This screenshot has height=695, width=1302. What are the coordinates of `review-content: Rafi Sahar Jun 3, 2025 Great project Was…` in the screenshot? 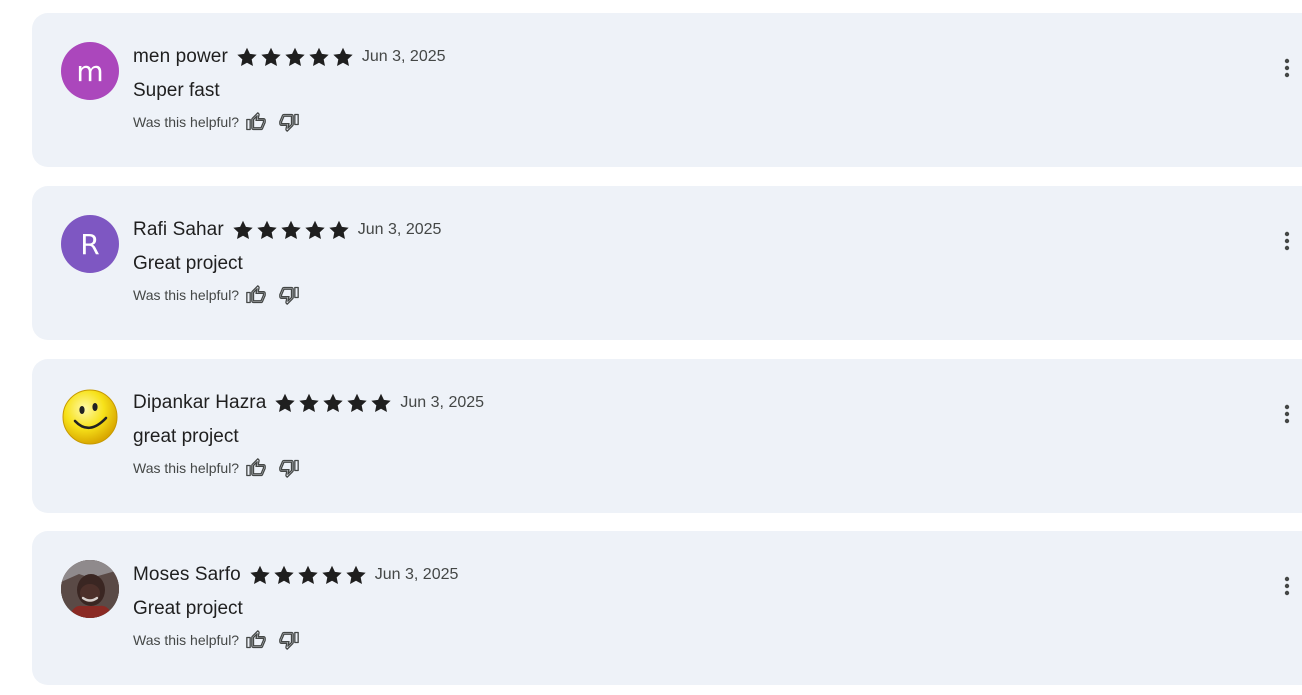 It's located at (697, 261).